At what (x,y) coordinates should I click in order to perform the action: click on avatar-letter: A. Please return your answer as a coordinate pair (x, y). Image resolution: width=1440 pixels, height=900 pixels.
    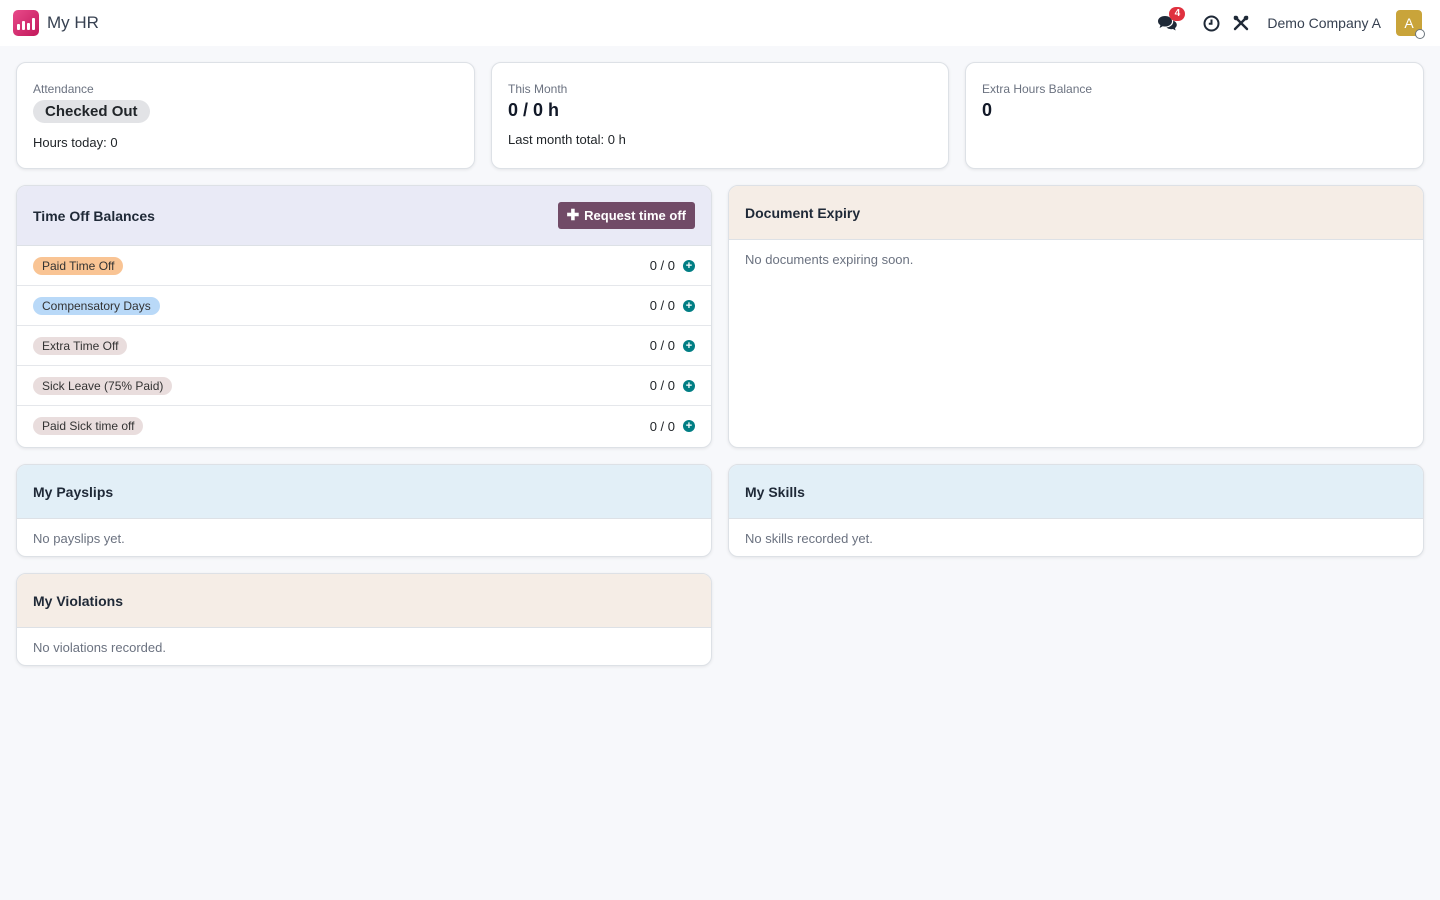
    Looking at the image, I should click on (1409, 23).